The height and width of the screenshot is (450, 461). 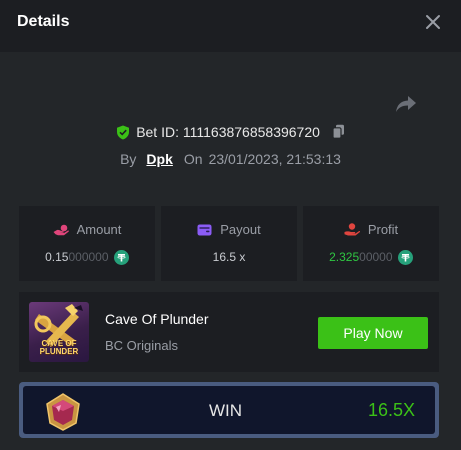 What do you see at coordinates (229, 257) in the screenshot?
I see `payout-value: 16.5 x` at bounding box center [229, 257].